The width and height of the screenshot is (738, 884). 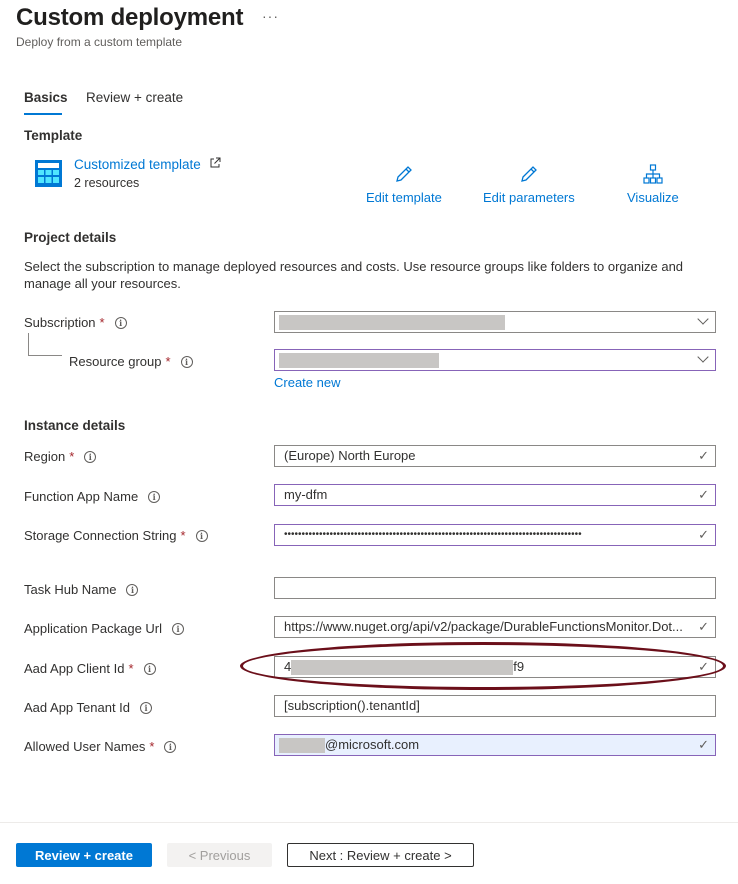 What do you see at coordinates (43, 114) in the screenshot?
I see `active-tab-indicator` at bounding box center [43, 114].